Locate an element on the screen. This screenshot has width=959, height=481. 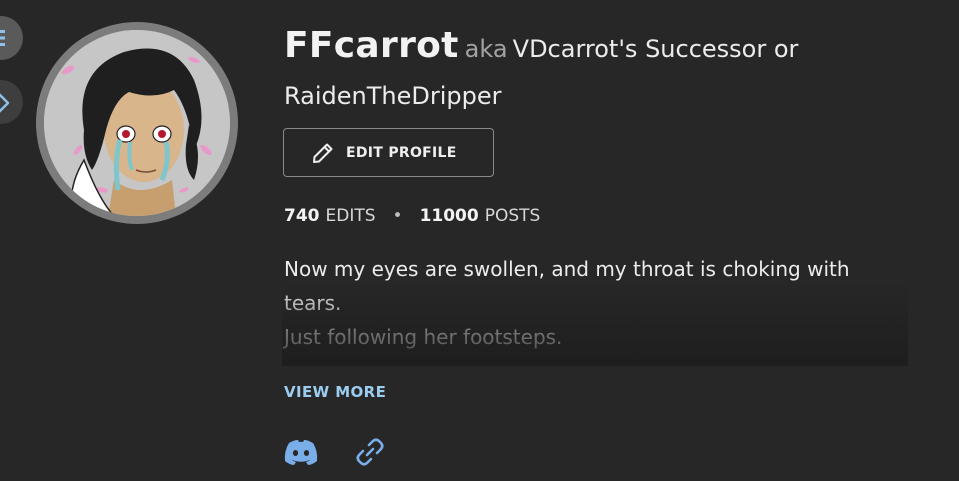
bio-line: Just following her footsteps. is located at coordinates (423, 337).